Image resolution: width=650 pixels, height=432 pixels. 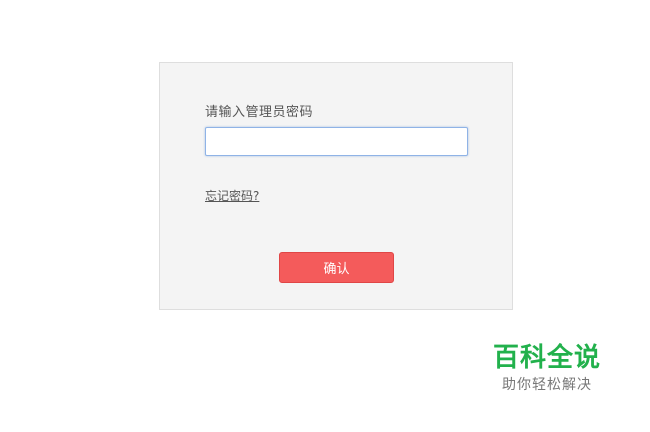 I want to click on forgot-password-link: 忘记密码?, so click(x=232, y=195).